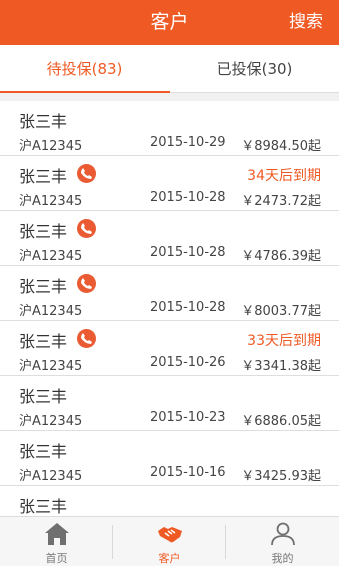 This screenshot has width=339, height=566. What do you see at coordinates (281, 201) in the screenshot?
I see `quote-price: ￥2473.72起` at bounding box center [281, 201].